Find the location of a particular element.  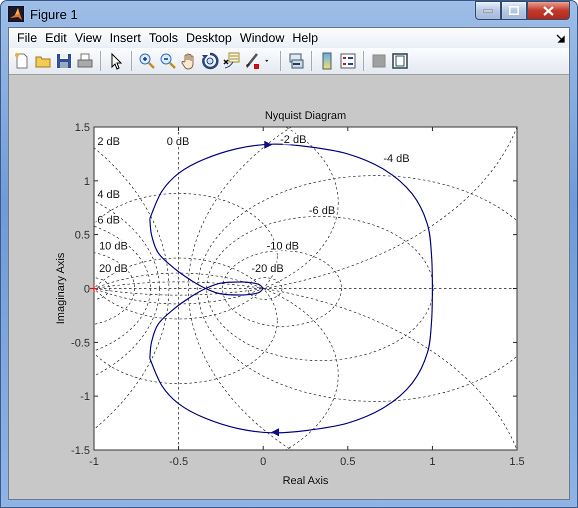

y-axis-label: Imaginary Axis is located at coordinates (61, 288).